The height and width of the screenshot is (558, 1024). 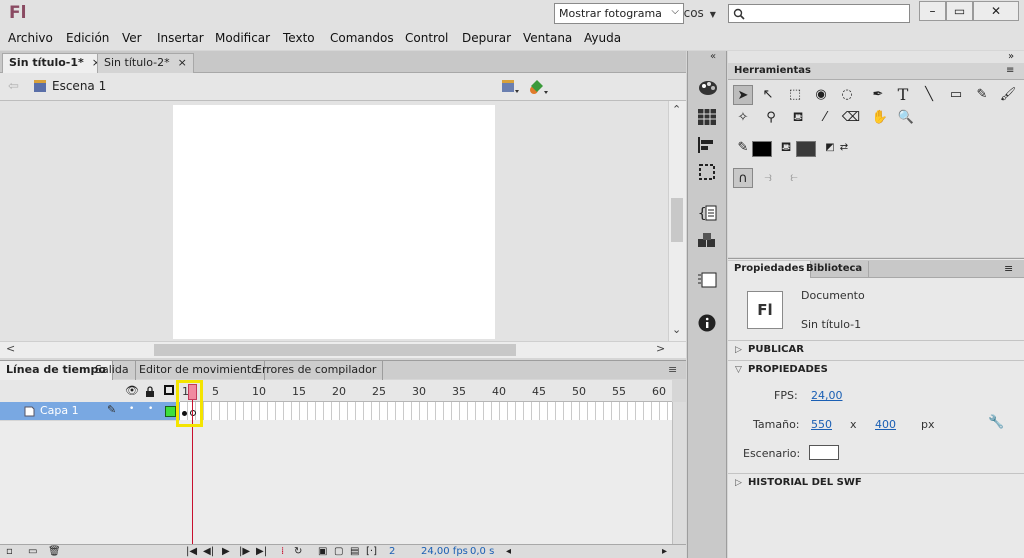 I want to click on menu-archivo: Archivo, so click(x=30, y=38).